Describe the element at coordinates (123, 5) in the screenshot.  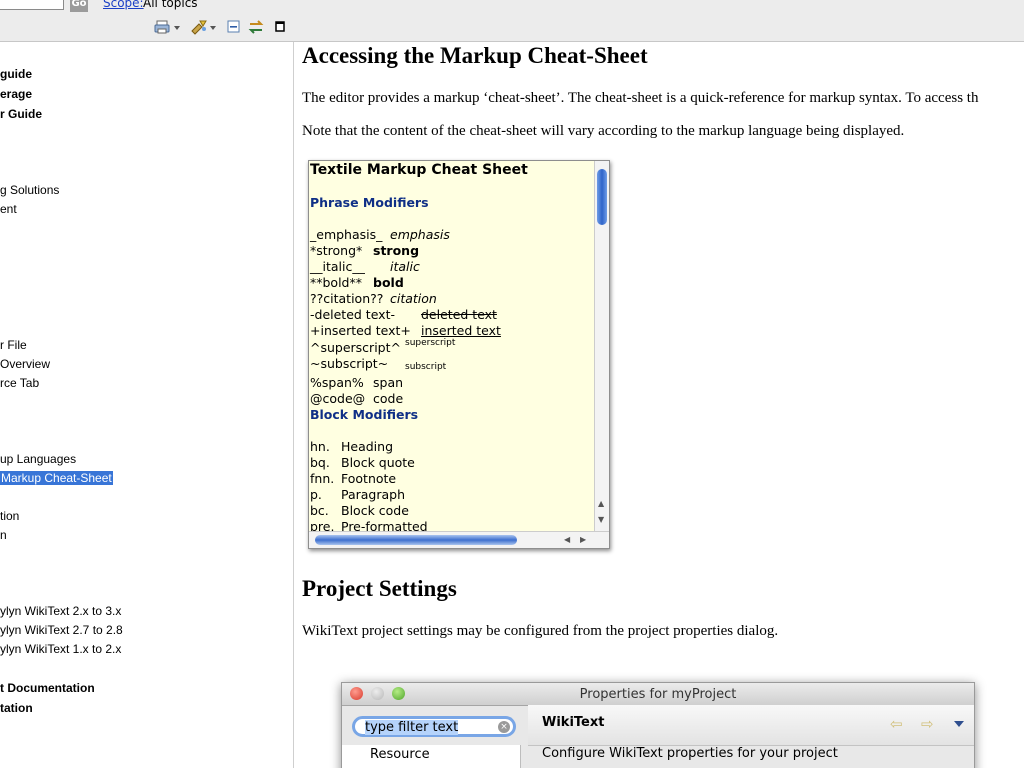
I see `scope-link: Scope:` at that location.